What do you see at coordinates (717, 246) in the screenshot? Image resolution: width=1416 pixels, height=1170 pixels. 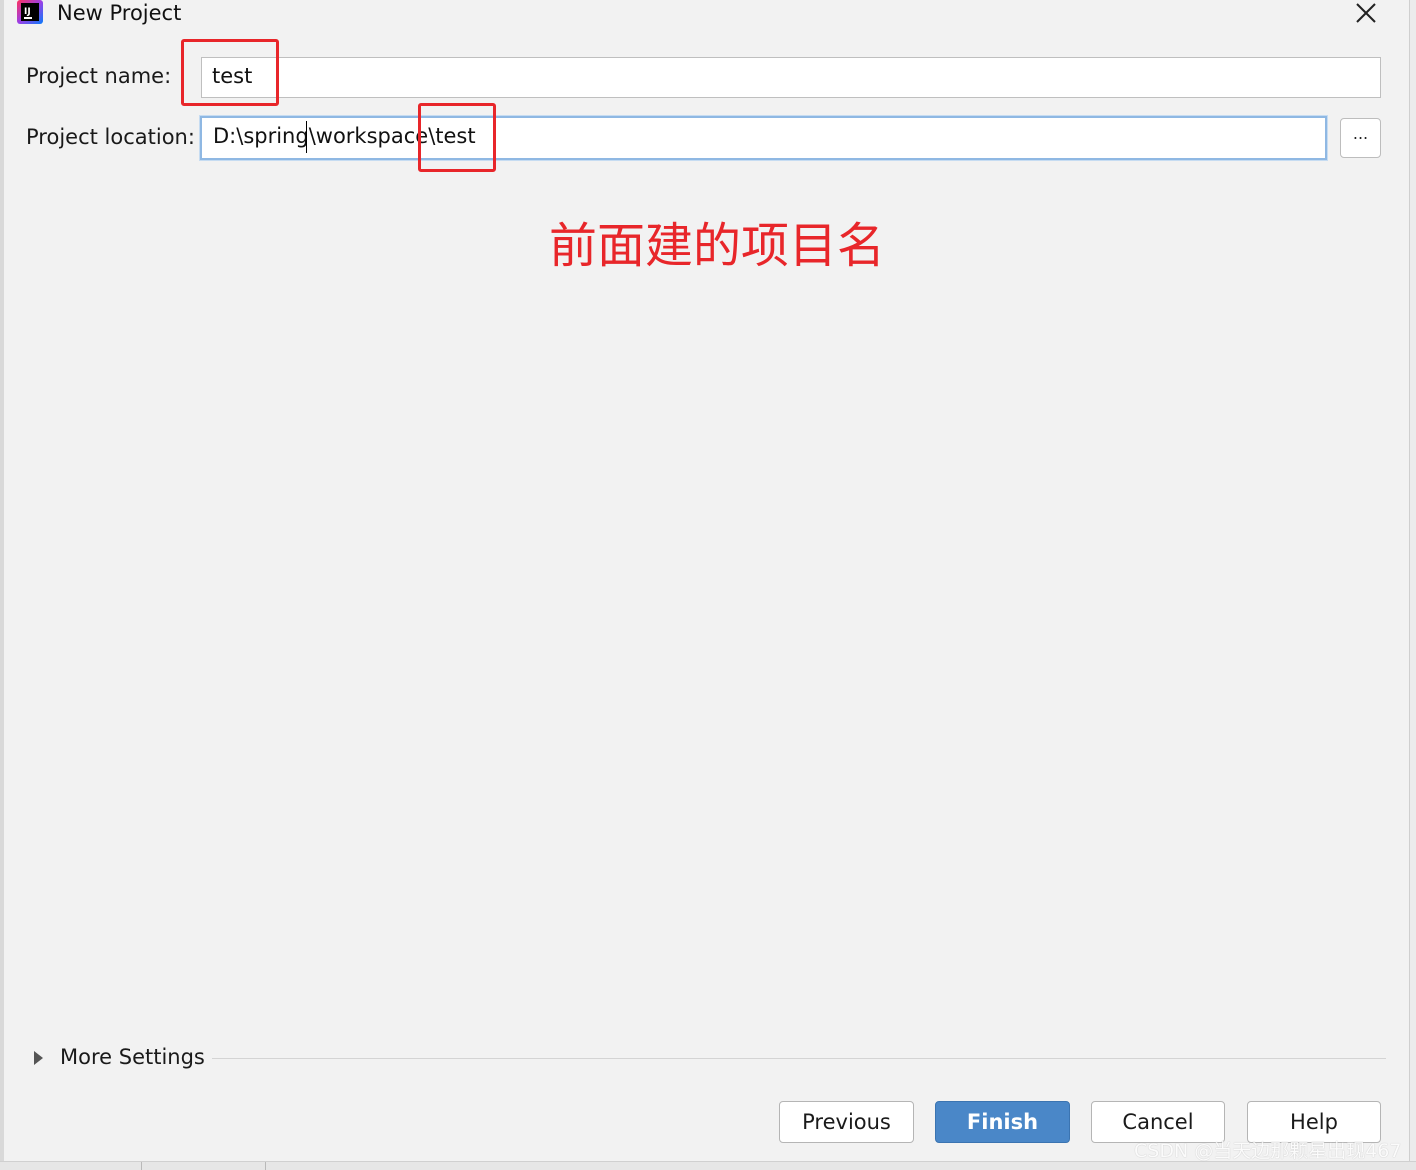 I see `annotation-text: 前面建的项目名` at bounding box center [717, 246].